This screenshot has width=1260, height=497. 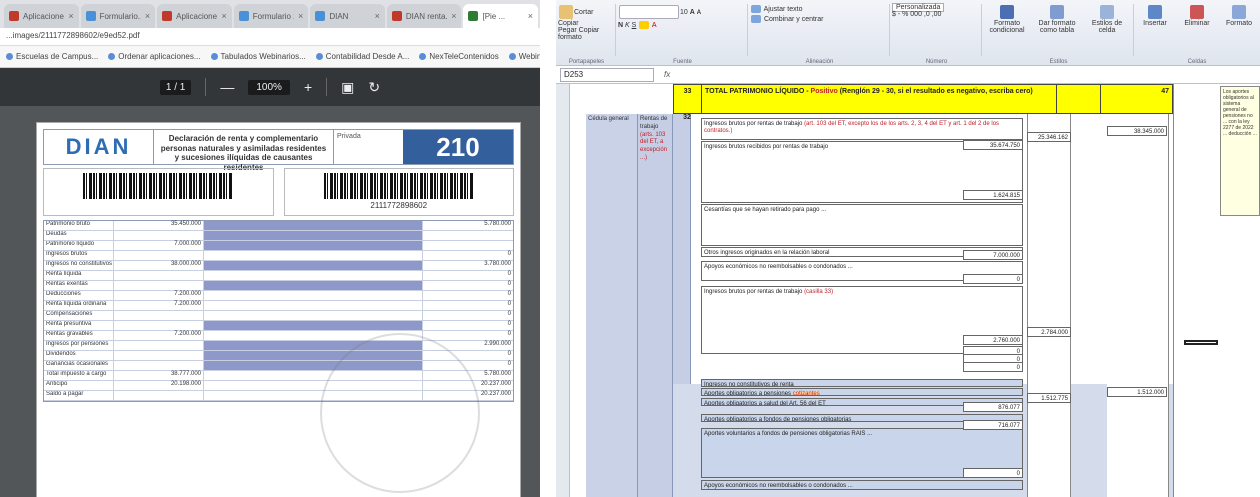 I want to click on fit-page-icon: ▣, so click(x=347, y=87).